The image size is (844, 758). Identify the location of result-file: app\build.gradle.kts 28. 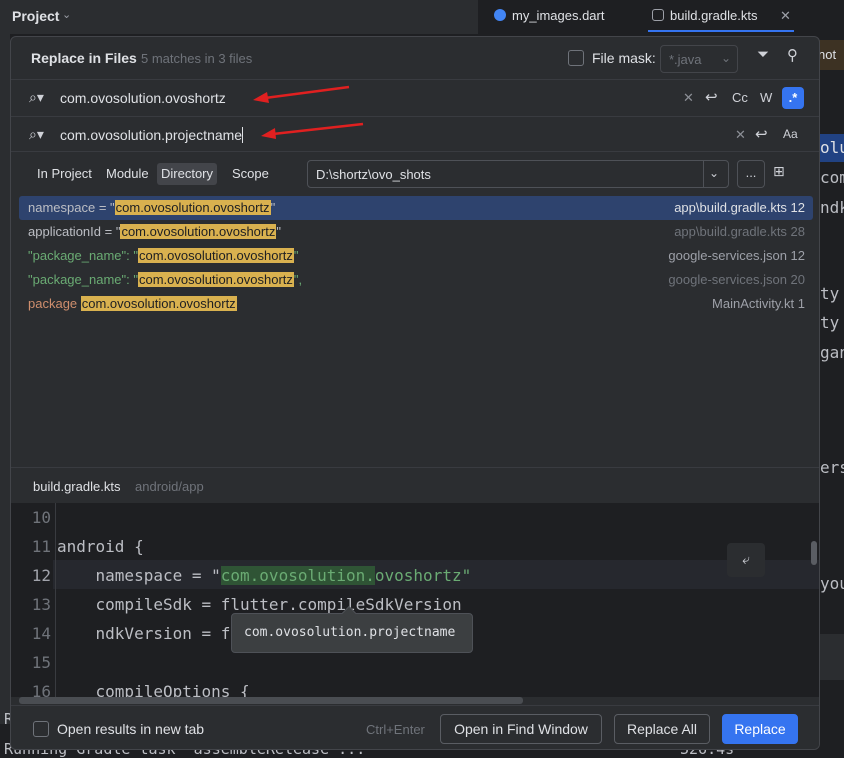
(739, 231).